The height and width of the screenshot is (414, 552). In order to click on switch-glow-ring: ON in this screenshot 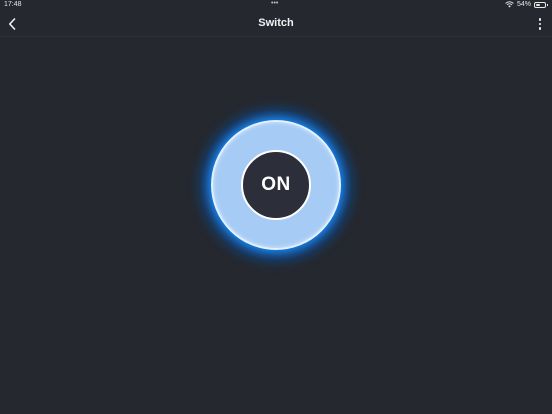, I will do `click(276, 185)`.